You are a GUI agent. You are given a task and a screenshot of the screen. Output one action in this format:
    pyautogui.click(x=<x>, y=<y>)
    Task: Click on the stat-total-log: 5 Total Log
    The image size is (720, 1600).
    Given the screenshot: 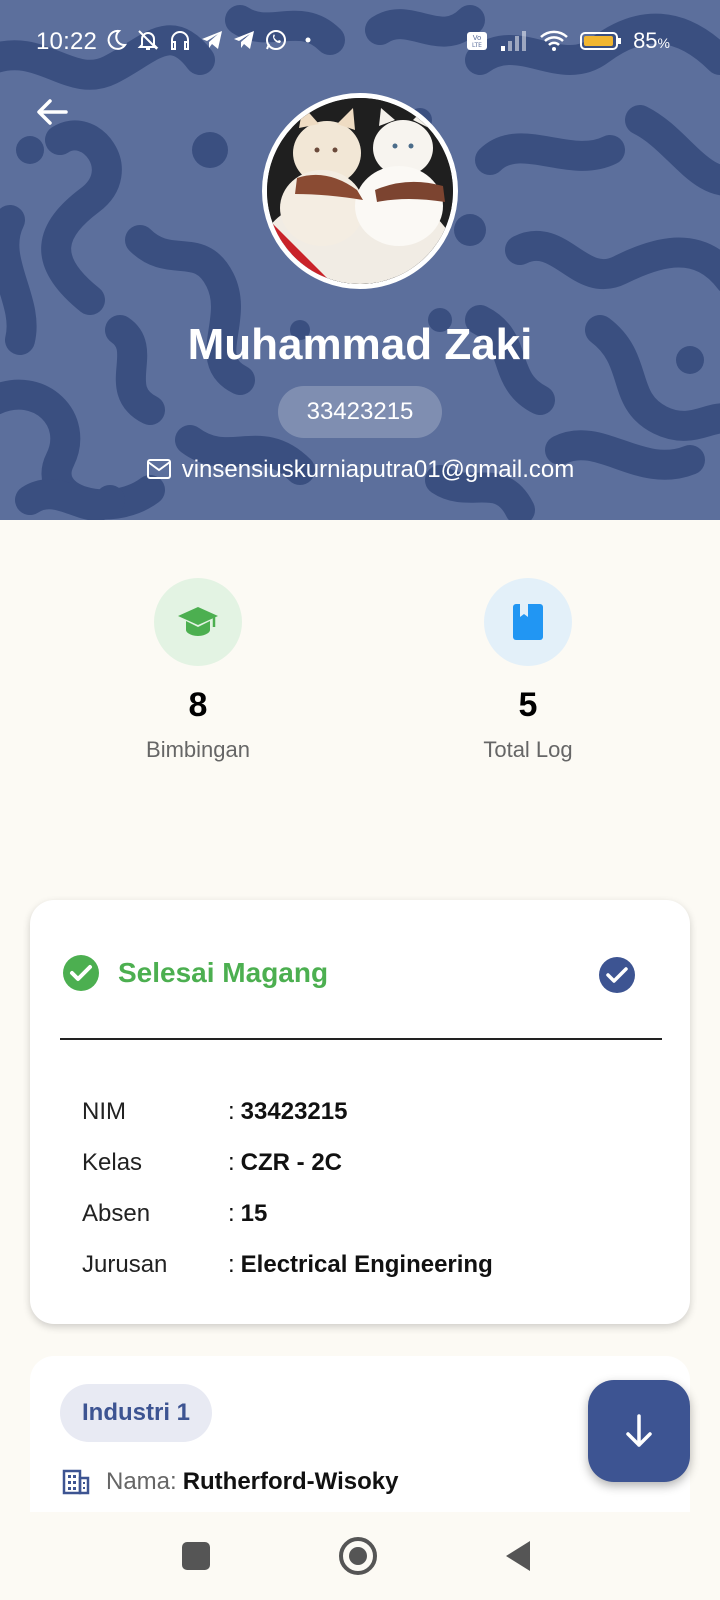 What is the action you would take?
    pyautogui.click(x=528, y=670)
    